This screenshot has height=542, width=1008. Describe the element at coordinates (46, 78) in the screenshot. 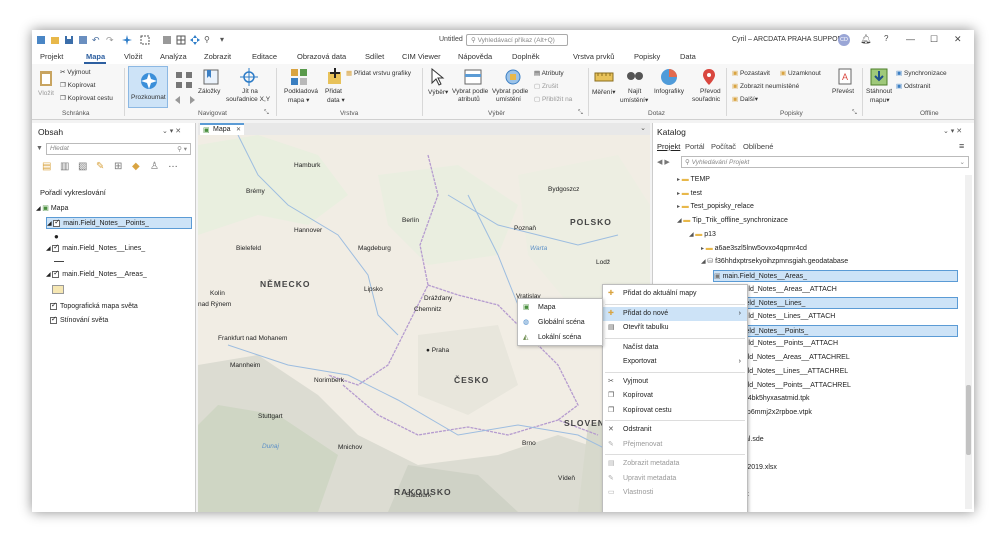

I see `paste-icon` at that location.